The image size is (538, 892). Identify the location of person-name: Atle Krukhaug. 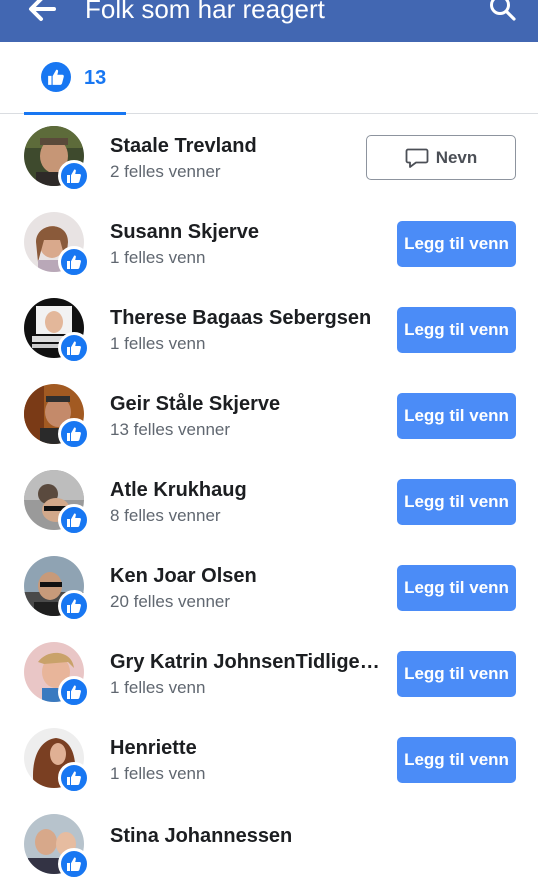
(178, 490).